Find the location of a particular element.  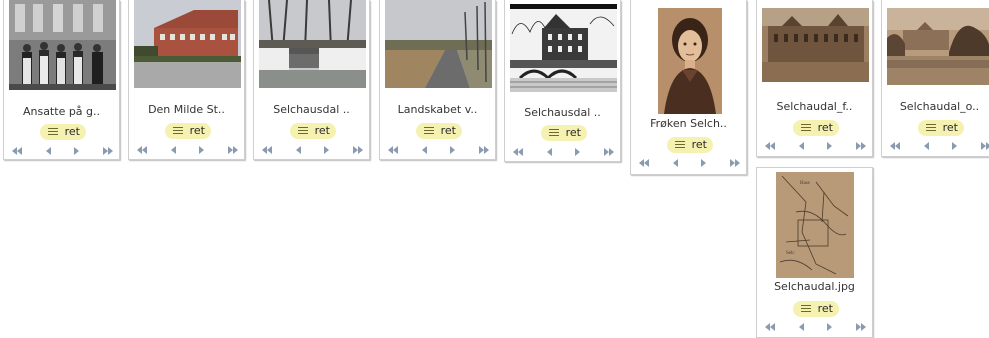

photo-caption: Selchaudal.jpg is located at coordinates (814, 286).